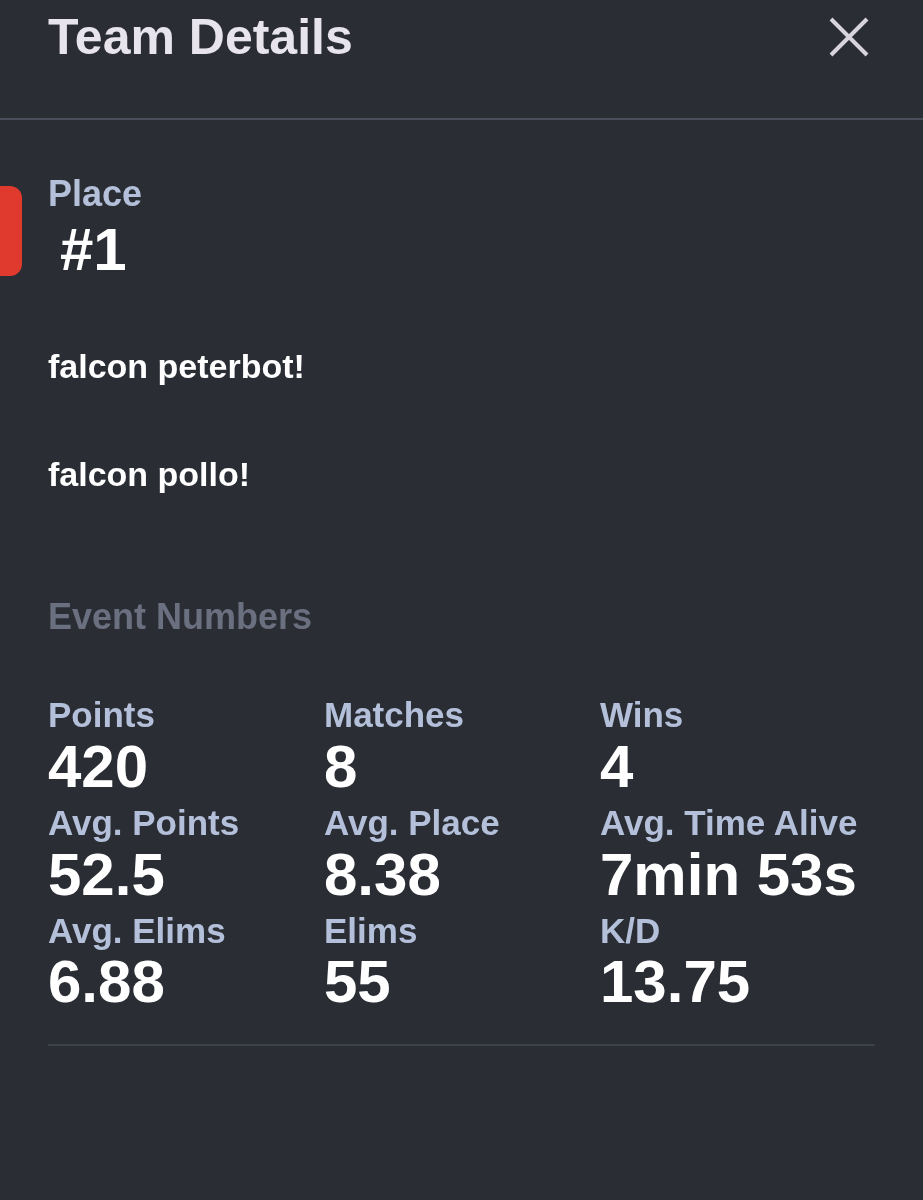  I want to click on window-title: Team Details, so click(200, 37).